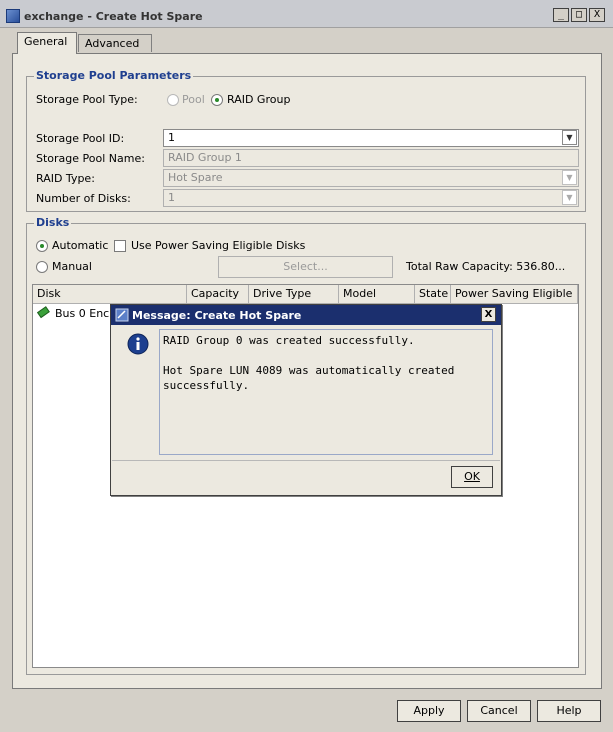 This screenshot has width=613, height=732. What do you see at coordinates (114, 75) in the screenshot?
I see `storage-pool-group-title: Storage Pool Parameters` at bounding box center [114, 75].